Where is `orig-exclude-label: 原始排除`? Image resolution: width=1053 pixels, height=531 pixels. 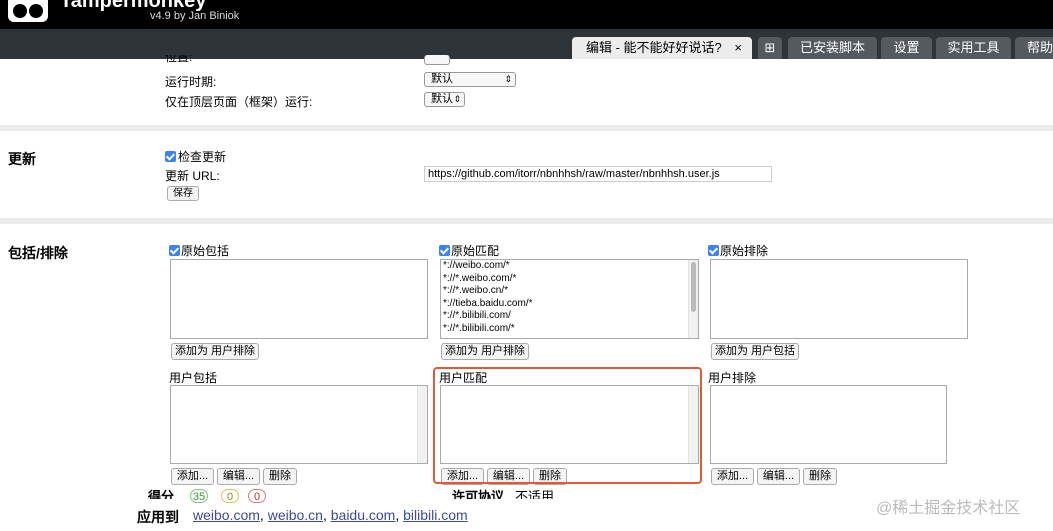
orig-exclude-label: 原始排除 is located at coordinates (744, 251).